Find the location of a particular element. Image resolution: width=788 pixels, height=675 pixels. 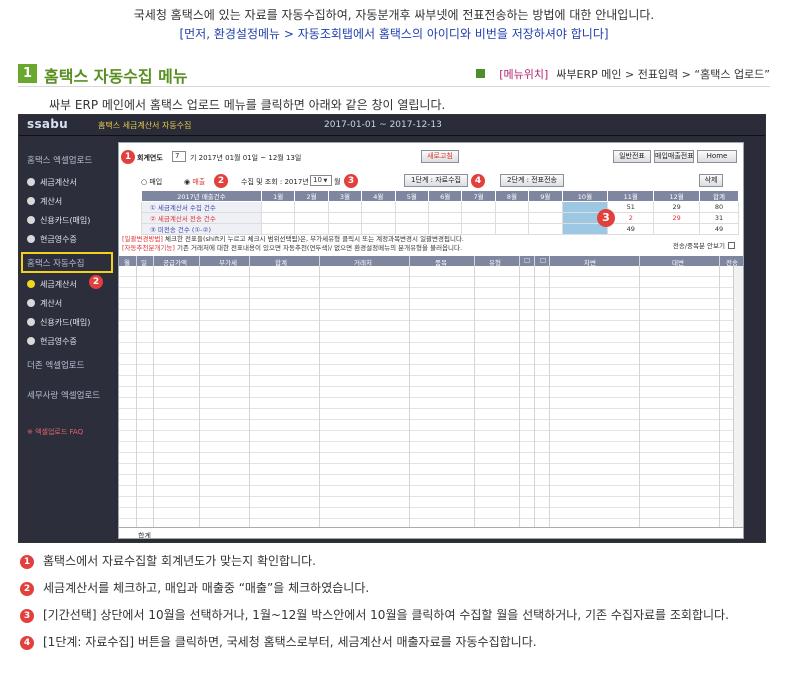

sidebar-item-excel-credit-card: 신용카드(매입) is located at coordinates (58, 220).